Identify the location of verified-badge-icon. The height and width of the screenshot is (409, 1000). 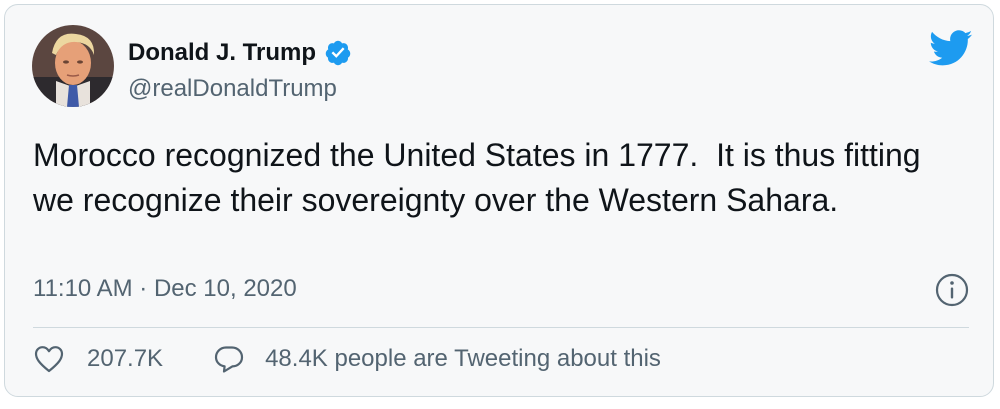
(338, 53).